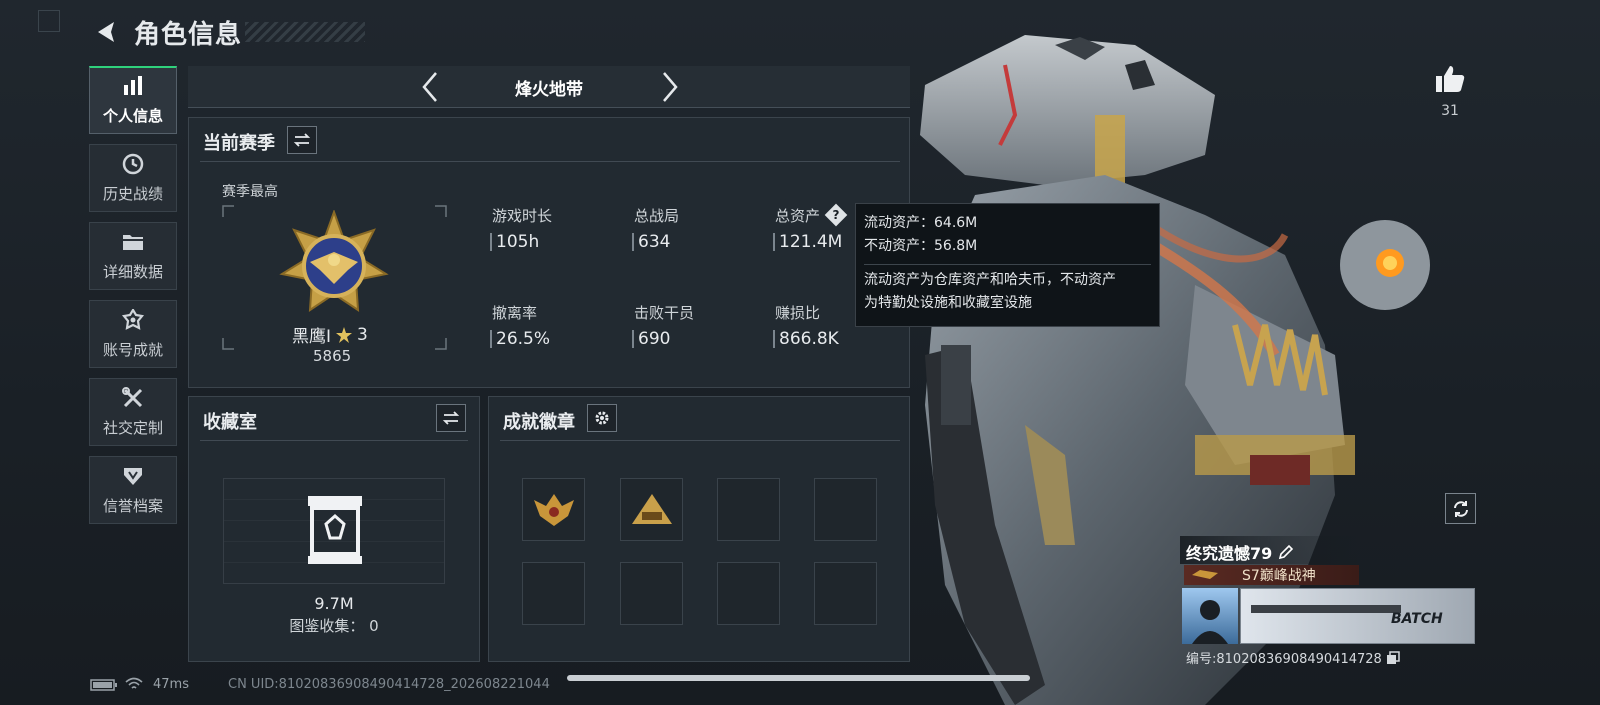  What do you see at coordinates (798, 216) in the screenshot?
I see `stat-label-total-assets: 总资产` at bounding box center [798, 216].